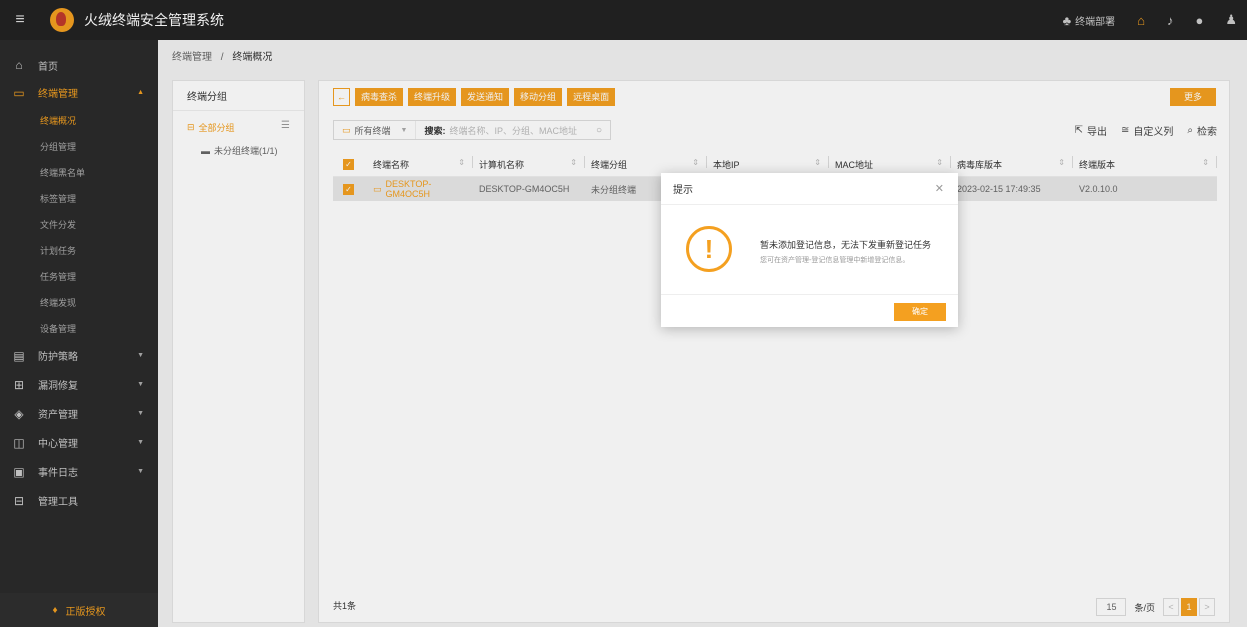 This screenshot has height=627, width=1247. I want to click on dialog-submessage: 您可在资产管理-登记信息管理中新增登记信息。, so click(835, 260).